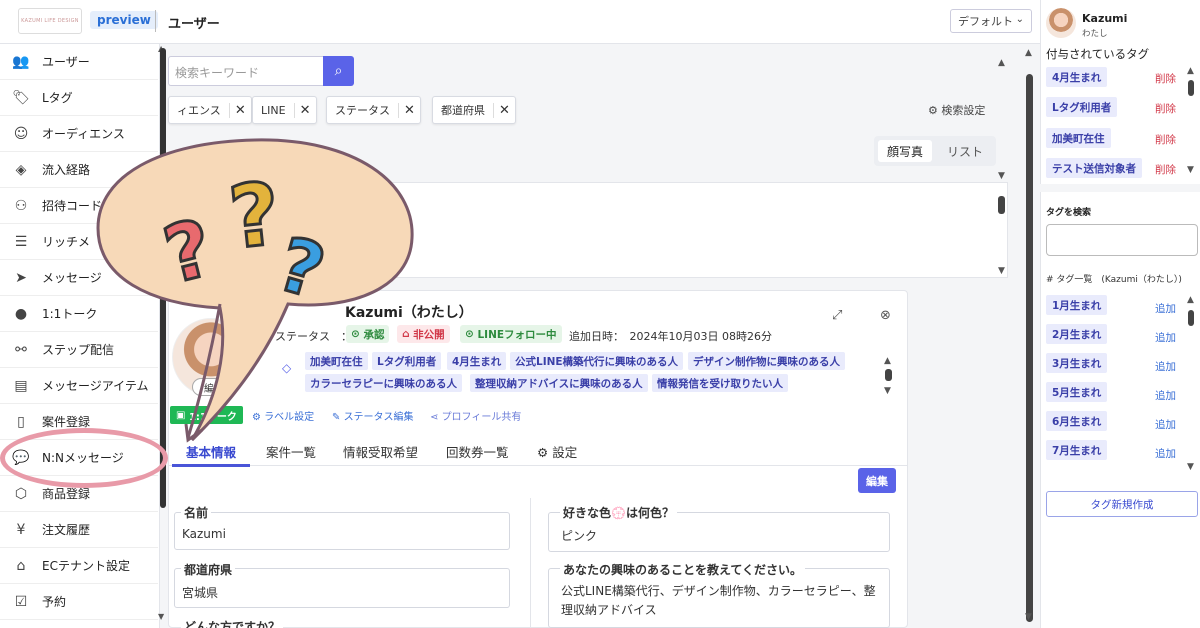 This screenshot has width=1200, height=628. Describe the element at coordinates (66, 62) in the screenshot. I see `sidebar-item-label: ユーザー` at that location.